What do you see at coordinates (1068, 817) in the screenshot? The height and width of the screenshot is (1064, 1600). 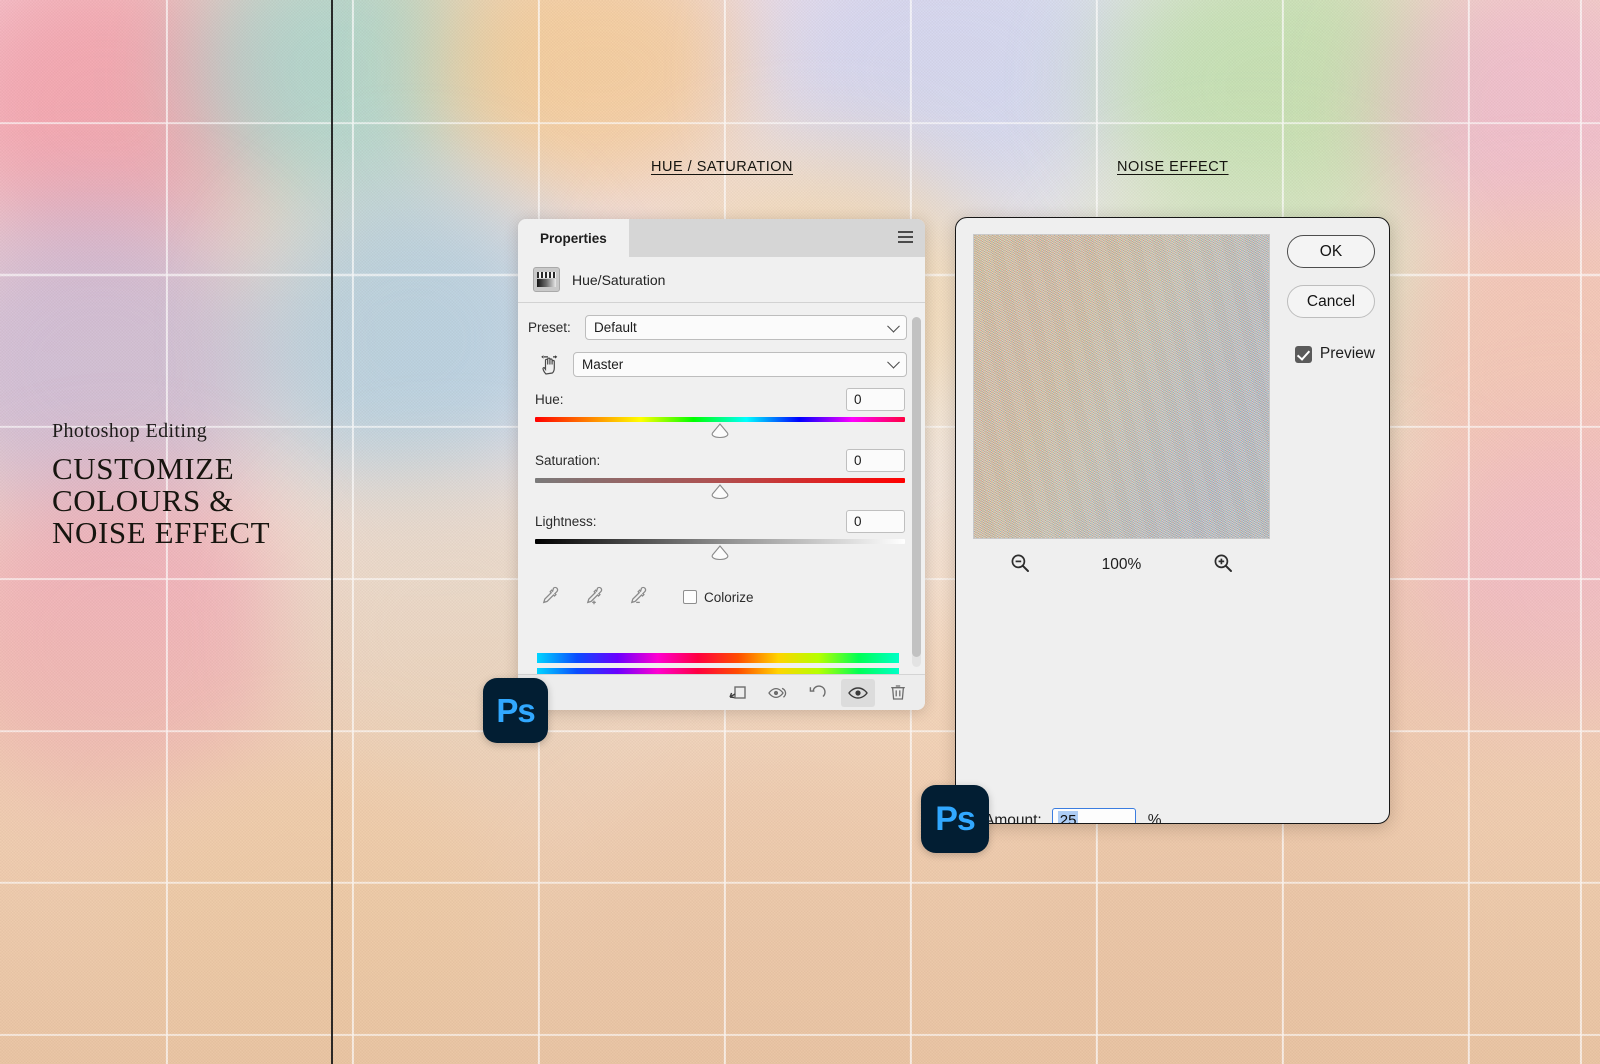 I see `amount-input-value: 25` at bounding box center [1068, 817].